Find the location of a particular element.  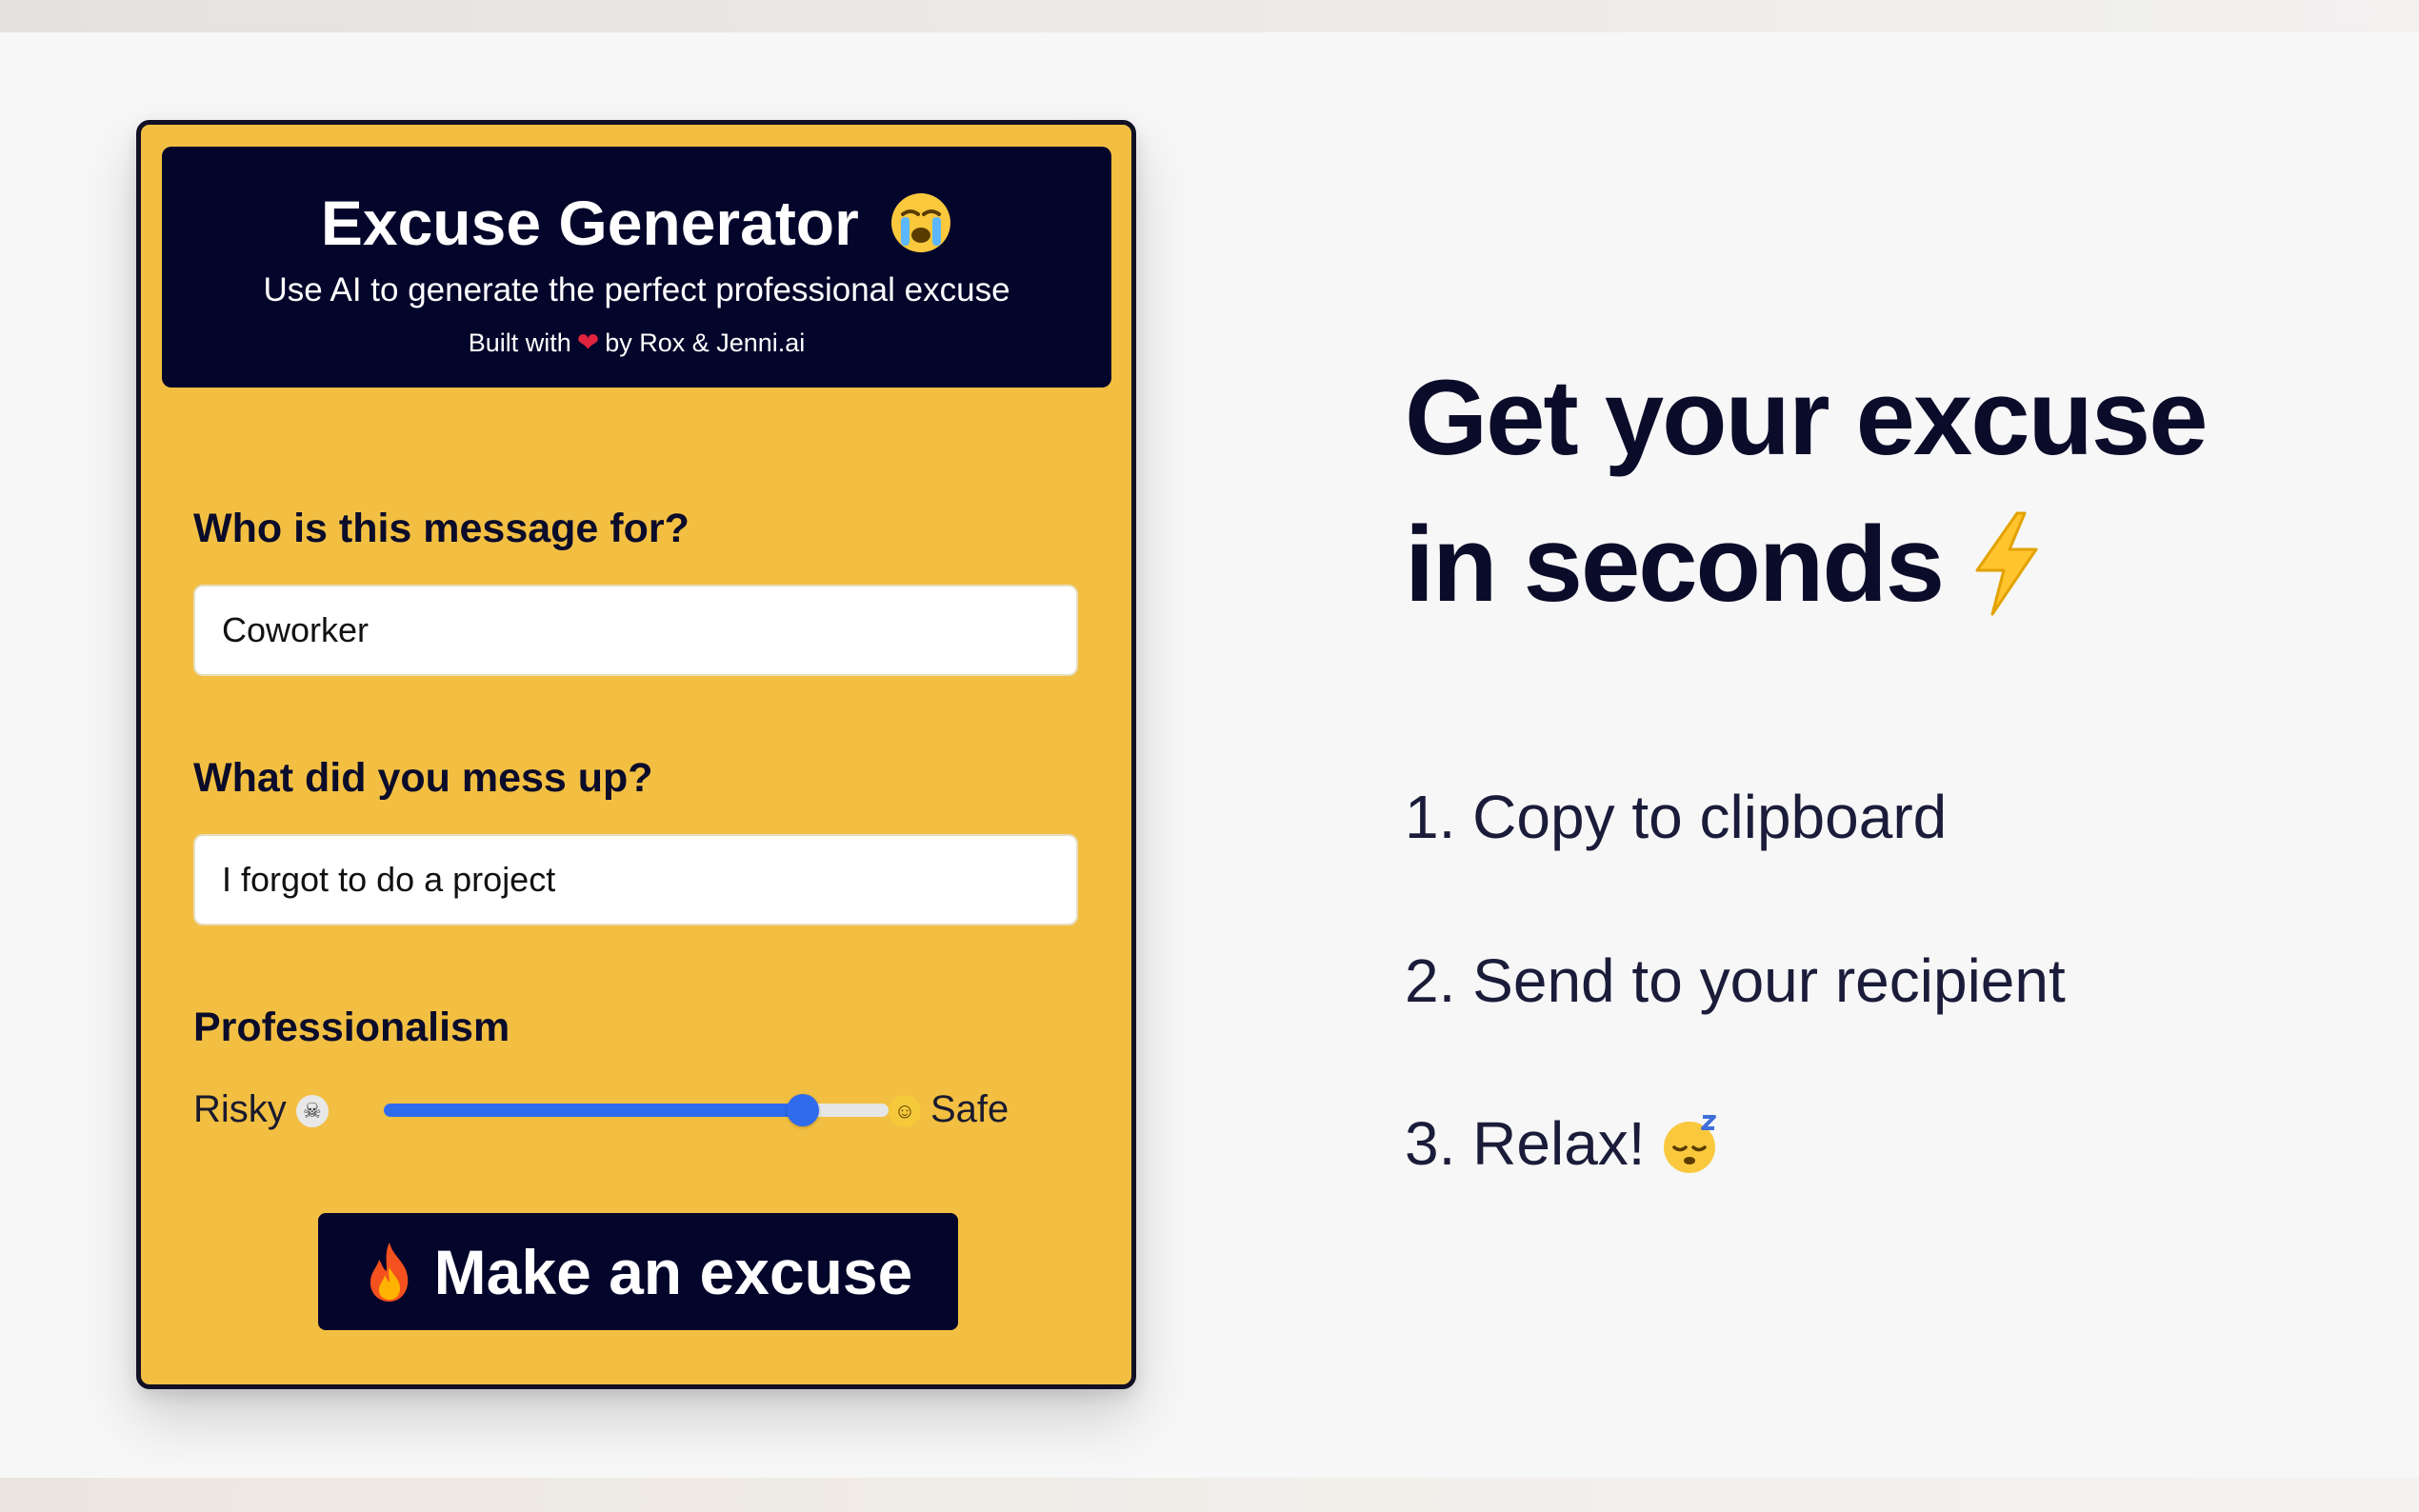

professionalism-label: Professionalism is located at coordinates (351, 1027).